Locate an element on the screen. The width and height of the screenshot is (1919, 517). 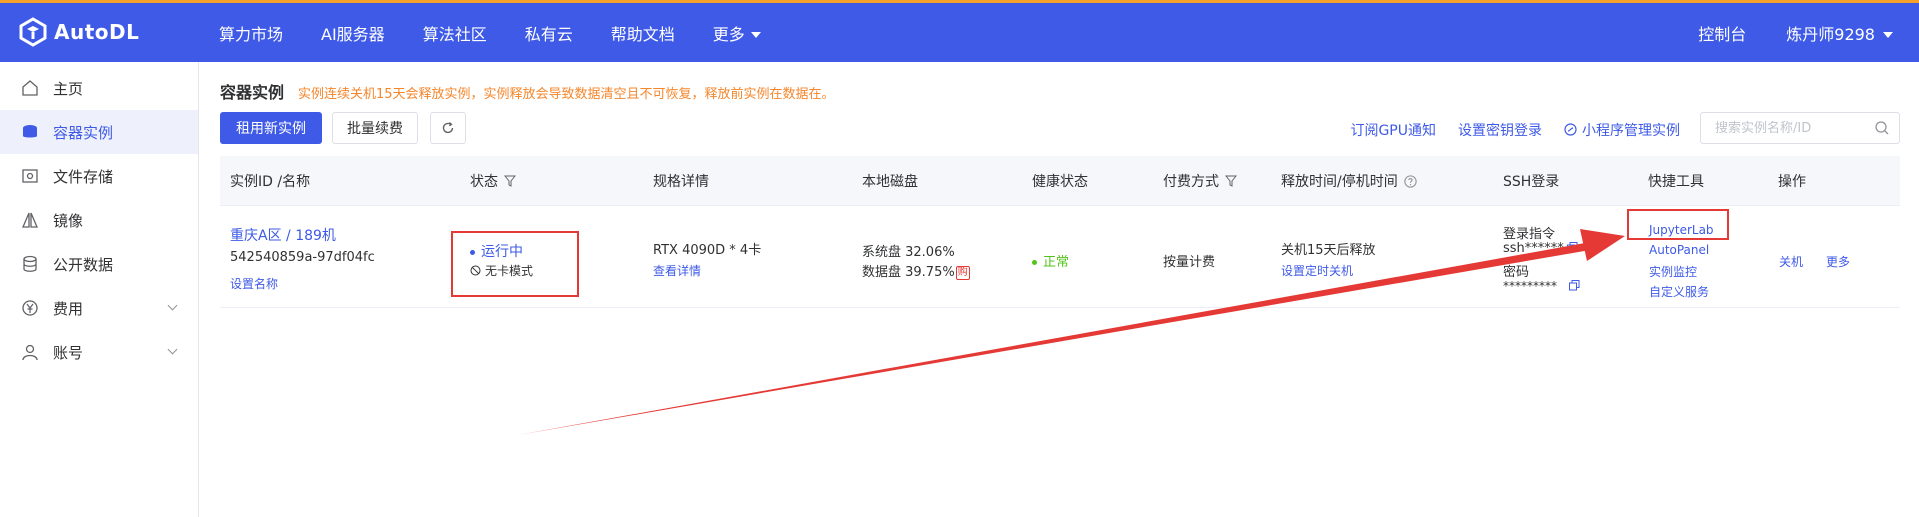
header-right: 控制台 炼丹师9298 is located at coordinates (1795, 32).